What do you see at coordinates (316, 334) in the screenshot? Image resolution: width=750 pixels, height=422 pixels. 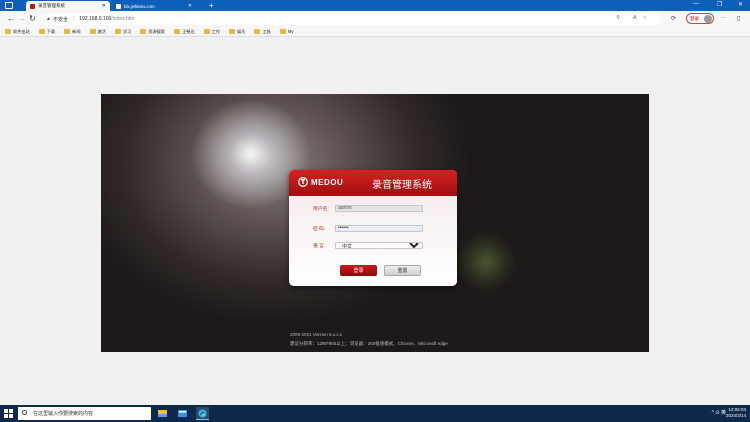 I see `copyright-text: 2009-2021 Version 5.x.x.x` at bounding box center [316, 334].